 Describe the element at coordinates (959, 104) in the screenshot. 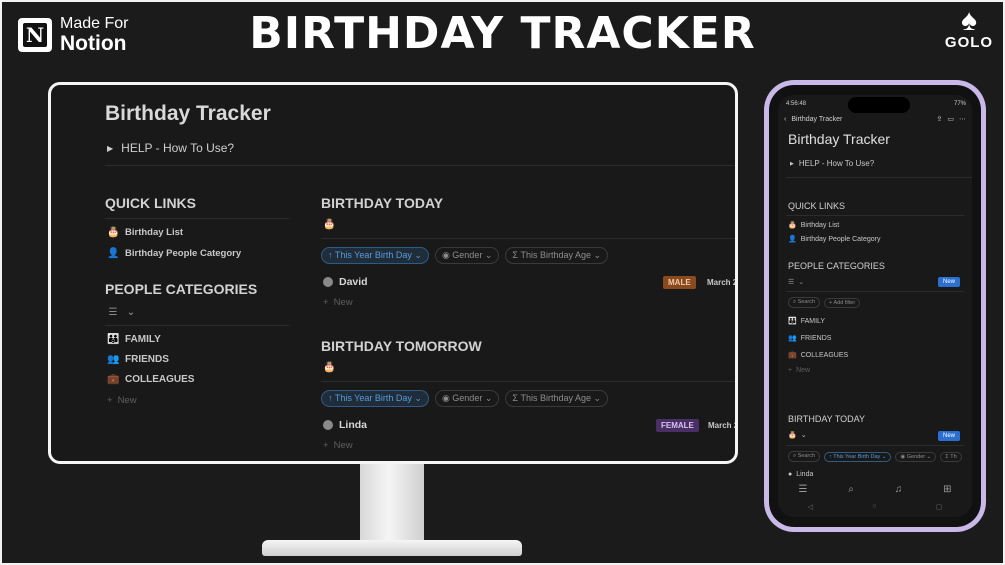

I see `status-battery: 77%` at that location.